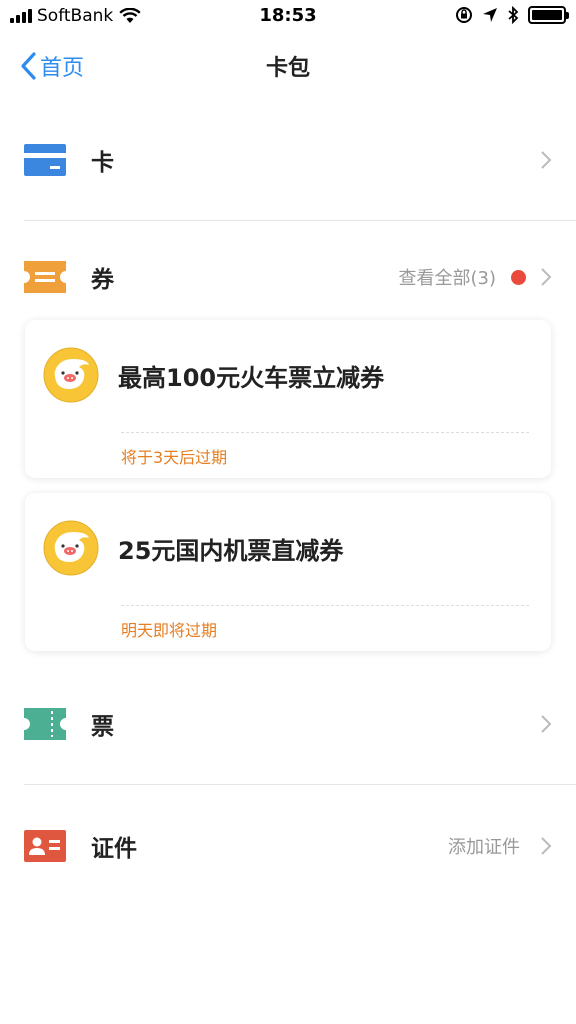 This screenshot has width=576, height=1024. I want to click on ids-label: 证件, so click(114, 849).